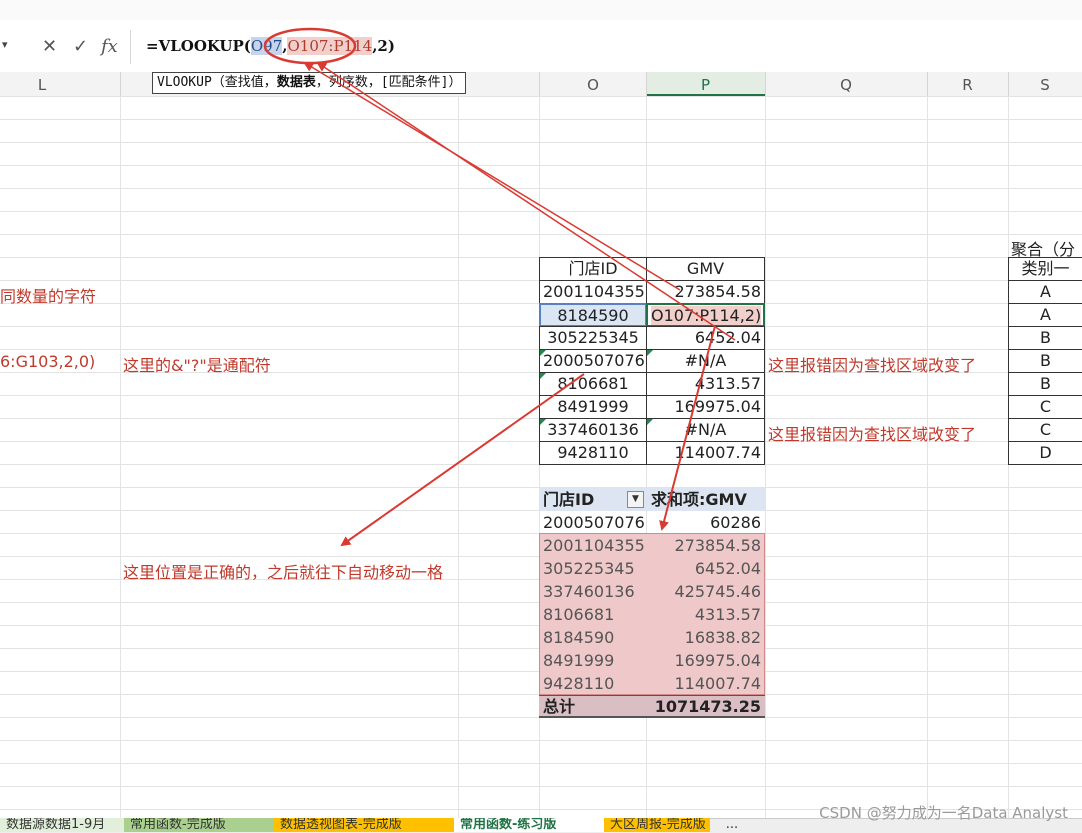 The width and height of the screenshot is (1082, 833). I want to click on pivot-row-3-id: 305225345, so click(589, 568).